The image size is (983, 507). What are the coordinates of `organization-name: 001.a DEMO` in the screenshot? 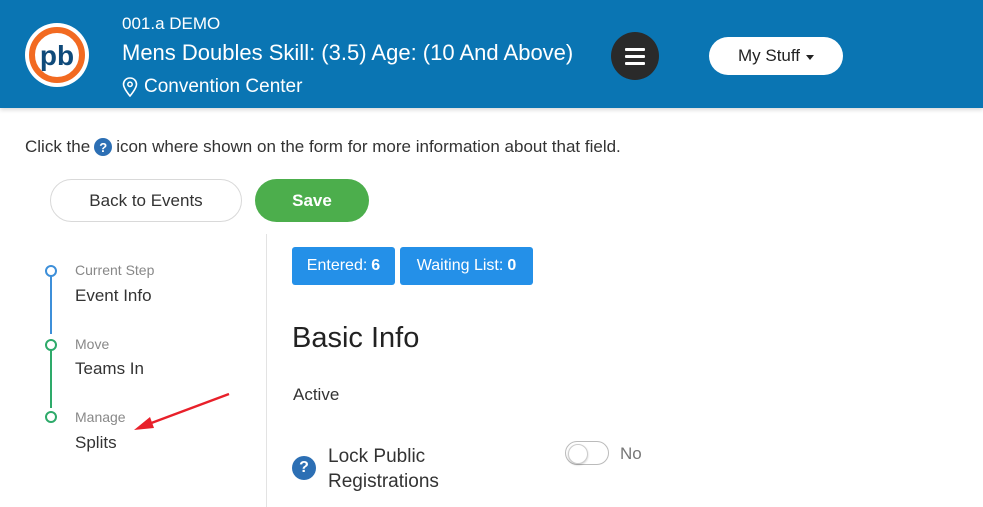 It's located at (171, 23).